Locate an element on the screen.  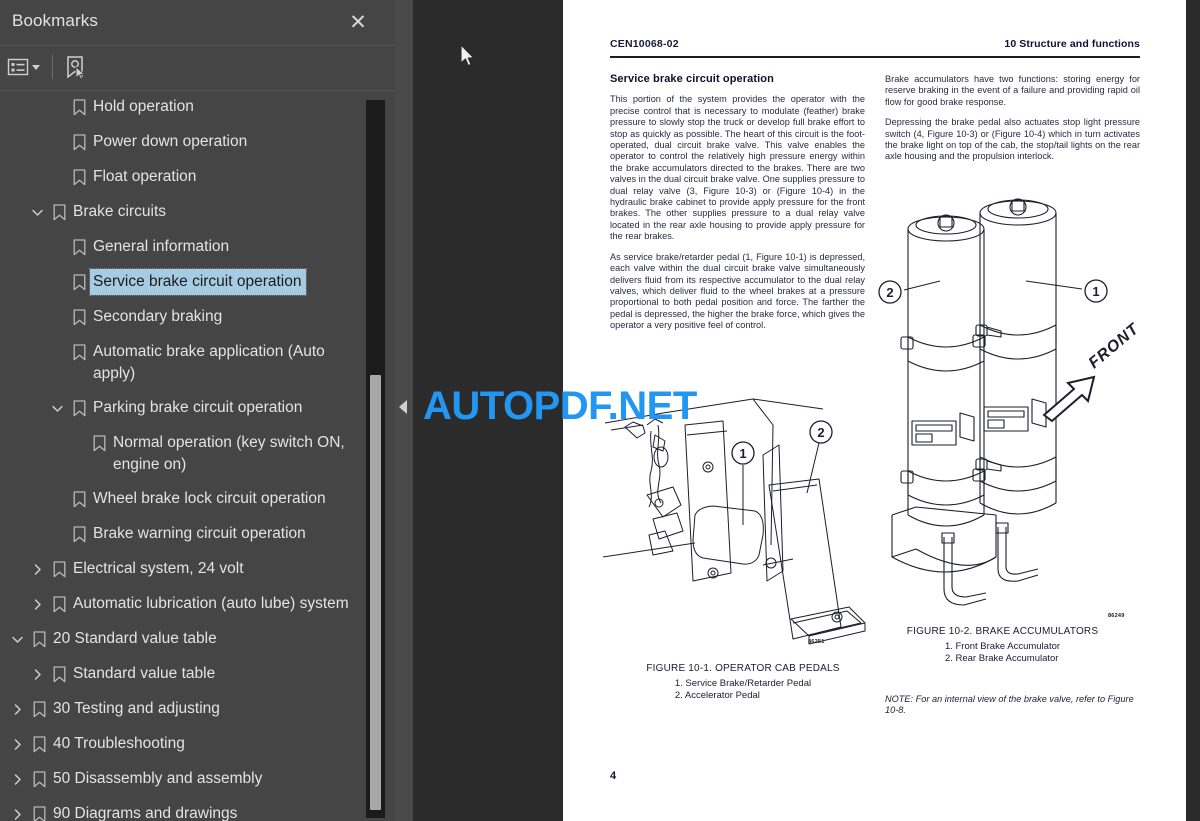
bookmark-item-label: Wheel brake lock circuit operation is located at coordinates (209, 498).